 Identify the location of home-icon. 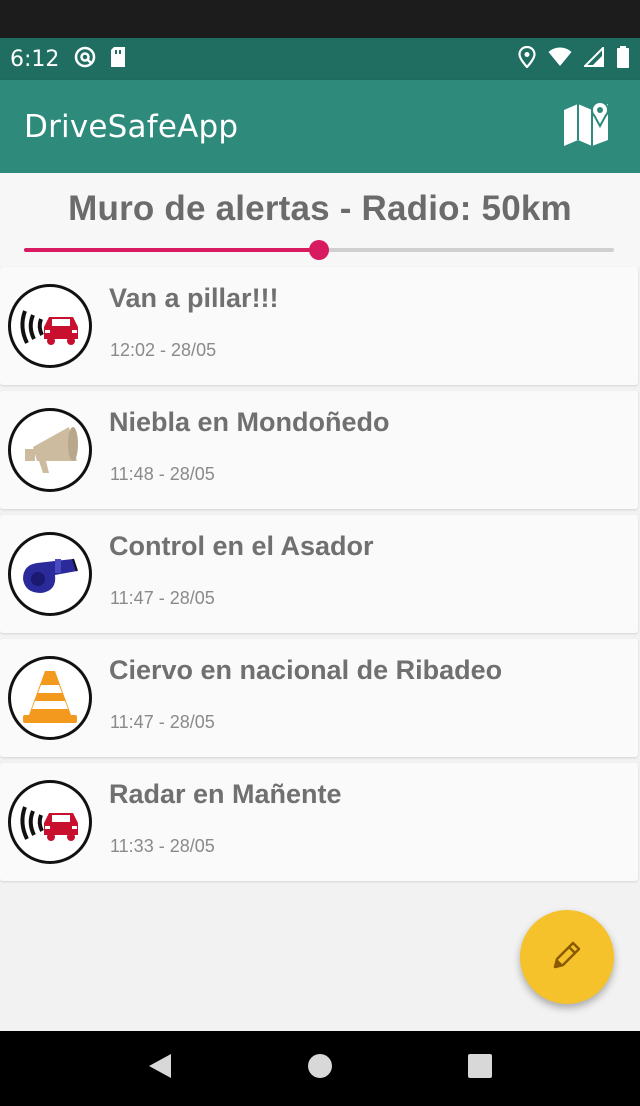
(320, 1068).